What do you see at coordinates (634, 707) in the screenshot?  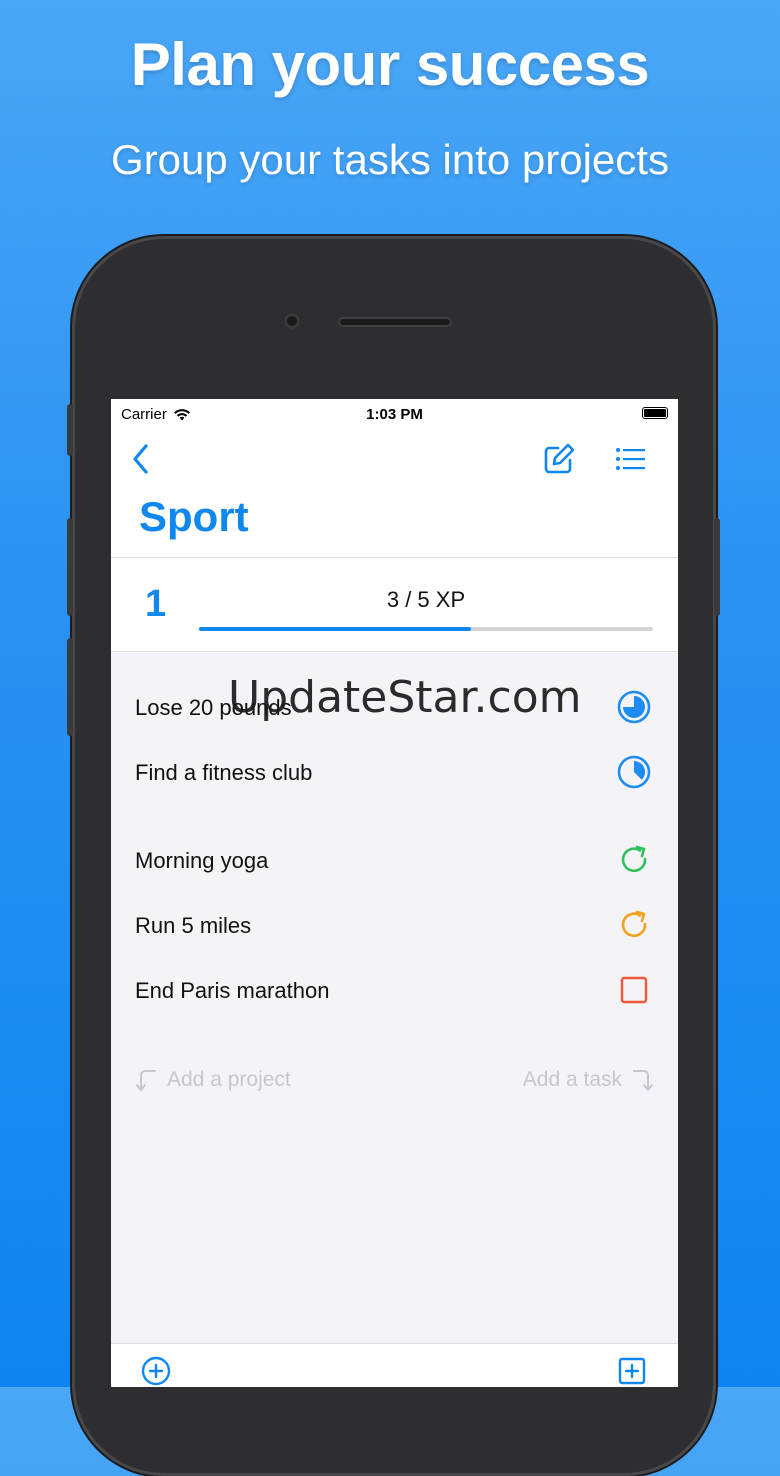 I see `pie-progress-icon` at bounding box center [634, 707].